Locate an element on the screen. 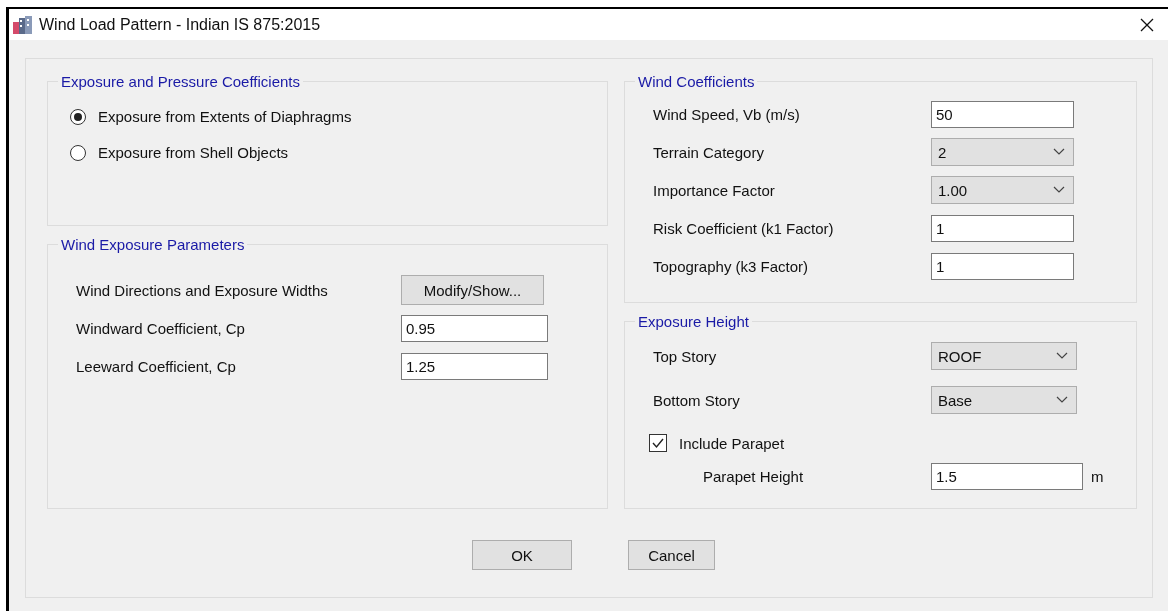 This screenshot has height=611, width=1168. field-label: Top Story is located at coordinates (685, 356).